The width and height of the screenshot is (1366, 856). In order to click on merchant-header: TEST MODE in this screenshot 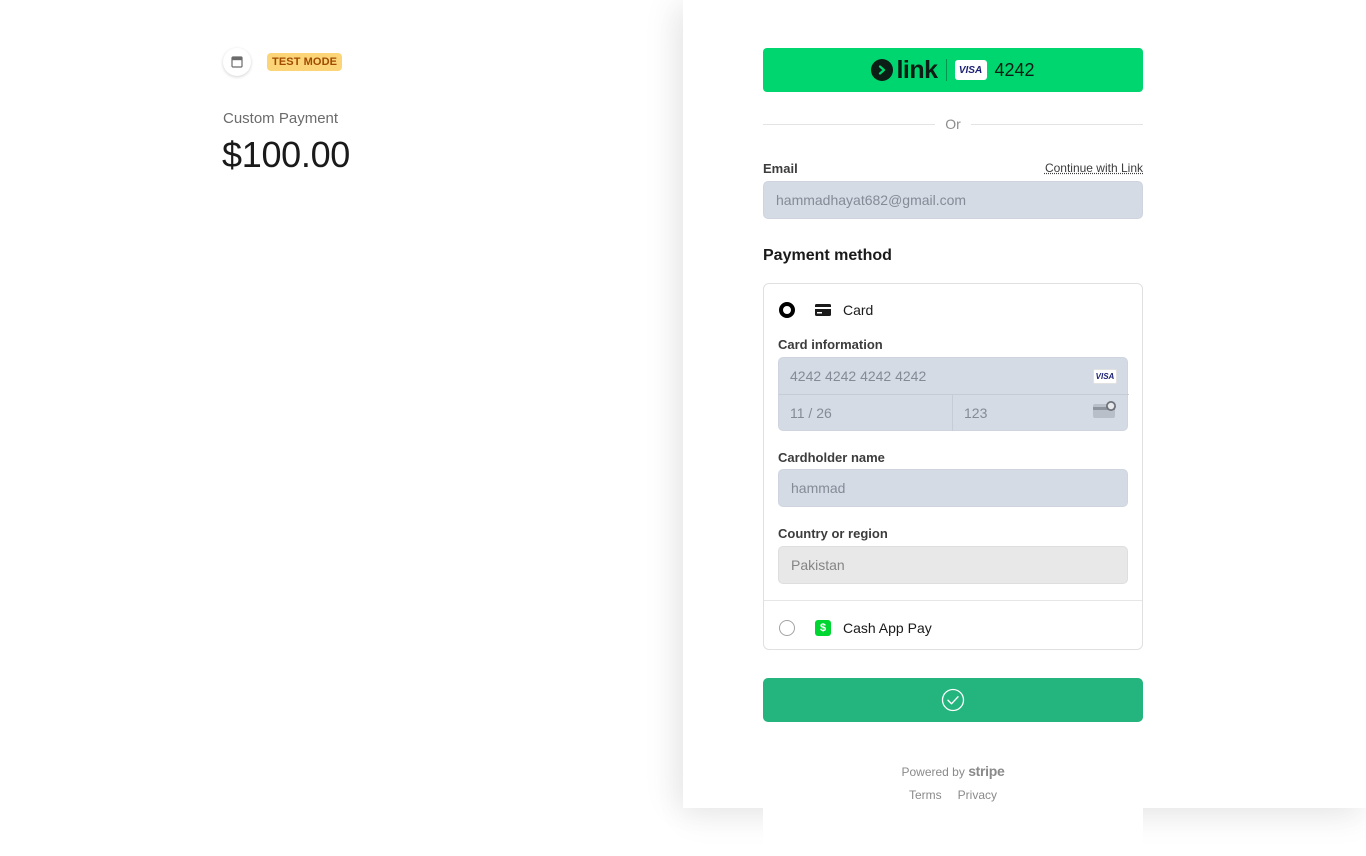, I will do `click(283, 62)`.